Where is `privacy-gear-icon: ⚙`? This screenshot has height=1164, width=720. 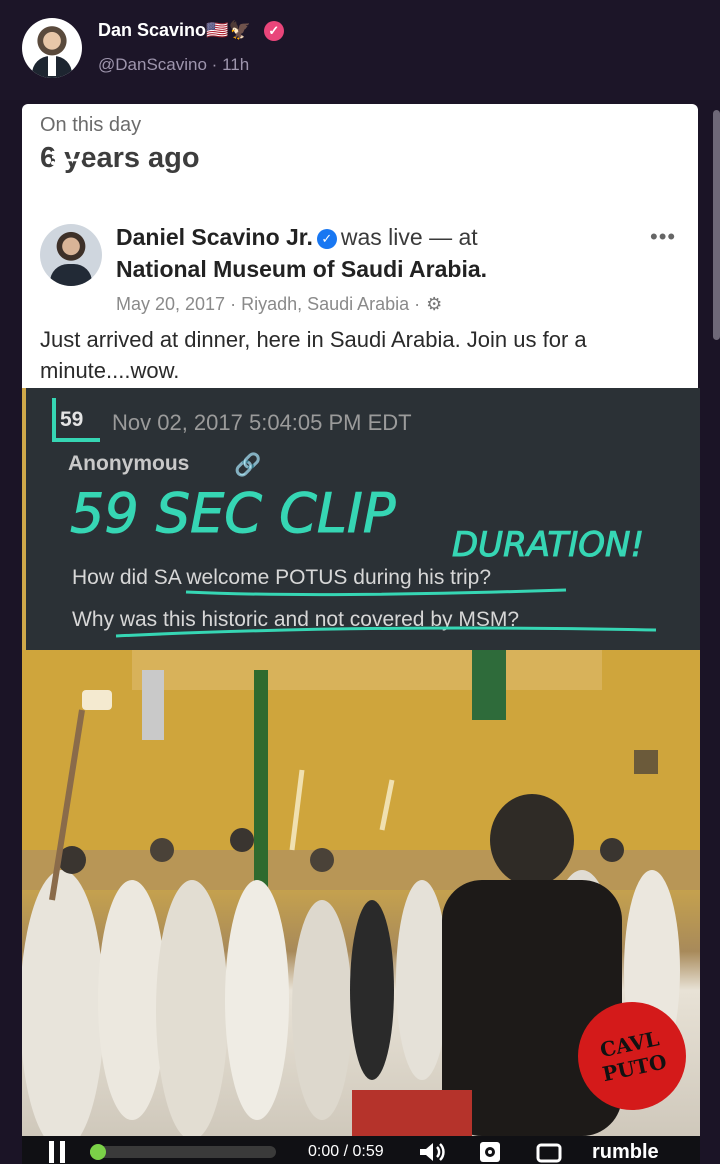
privacy-gear-icon: ⚙ is located at coordinates (434, 304).